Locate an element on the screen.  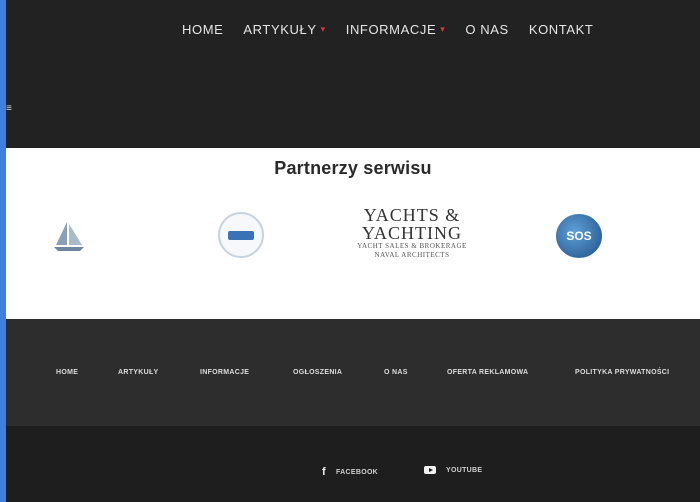
nav-o-nas: O NAS is located at coordinates (486, 29).